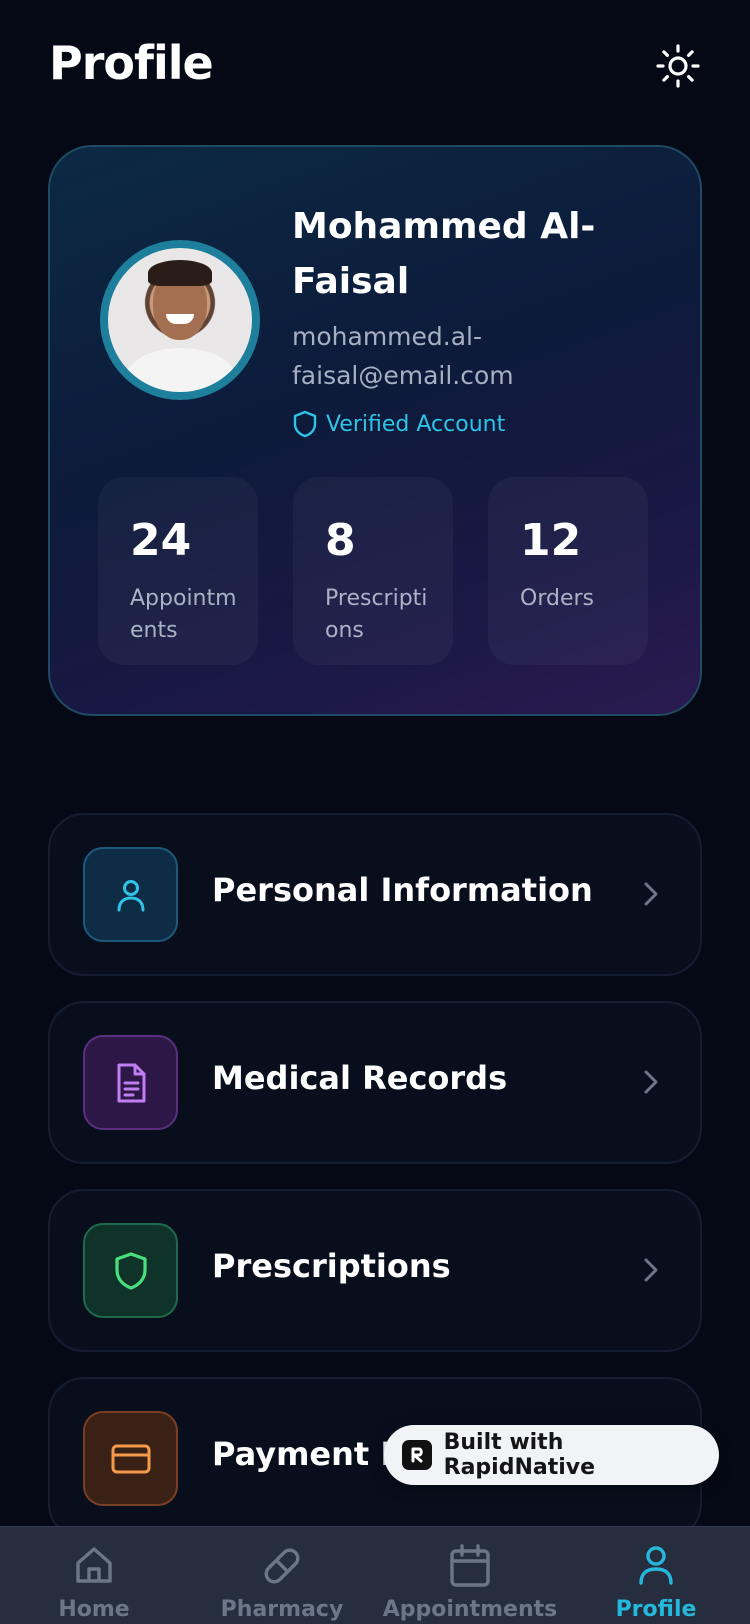 This screenshot has width=750, height=1624. What do you see at coordinates (656, 1609) in the screenshot?
I see `tab-label: Profile` at bounding box center [656, 1609].